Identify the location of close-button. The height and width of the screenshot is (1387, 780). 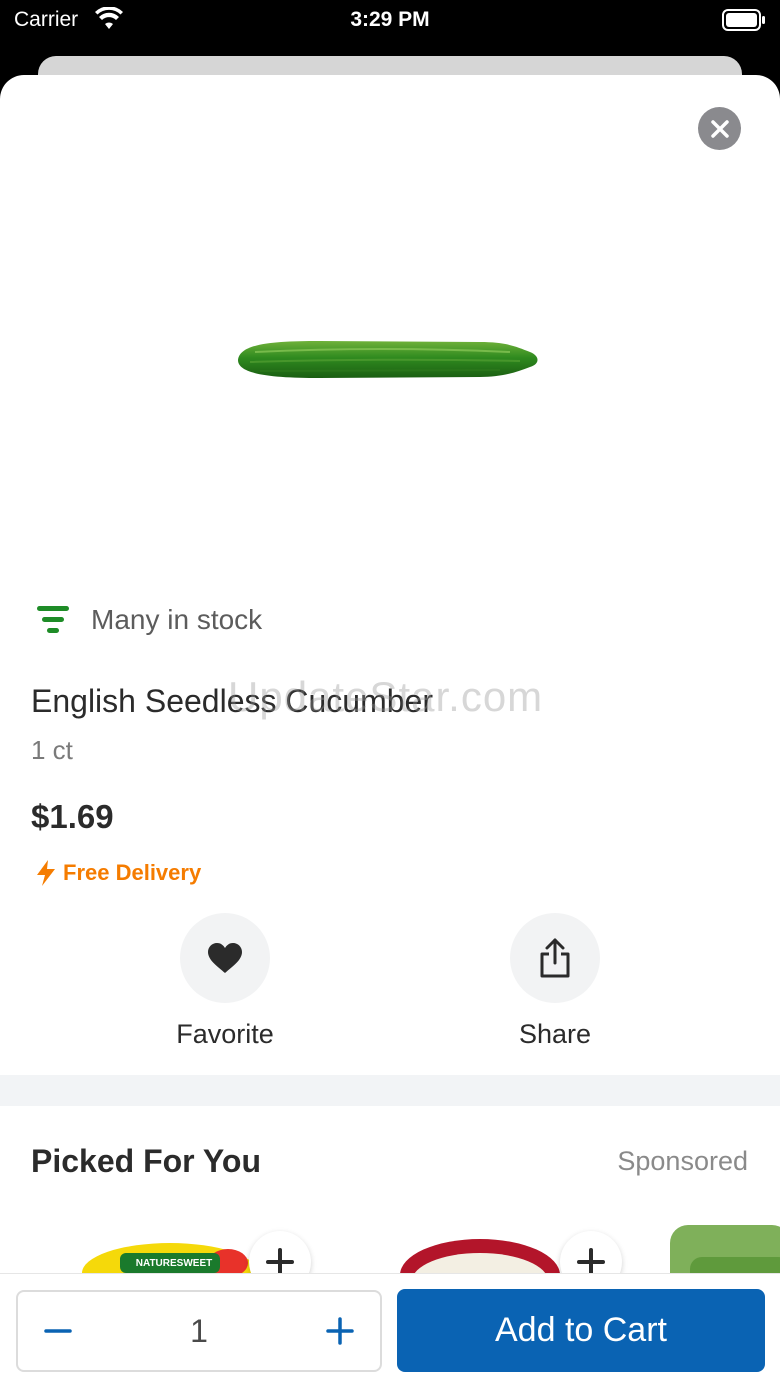
(719, 128).